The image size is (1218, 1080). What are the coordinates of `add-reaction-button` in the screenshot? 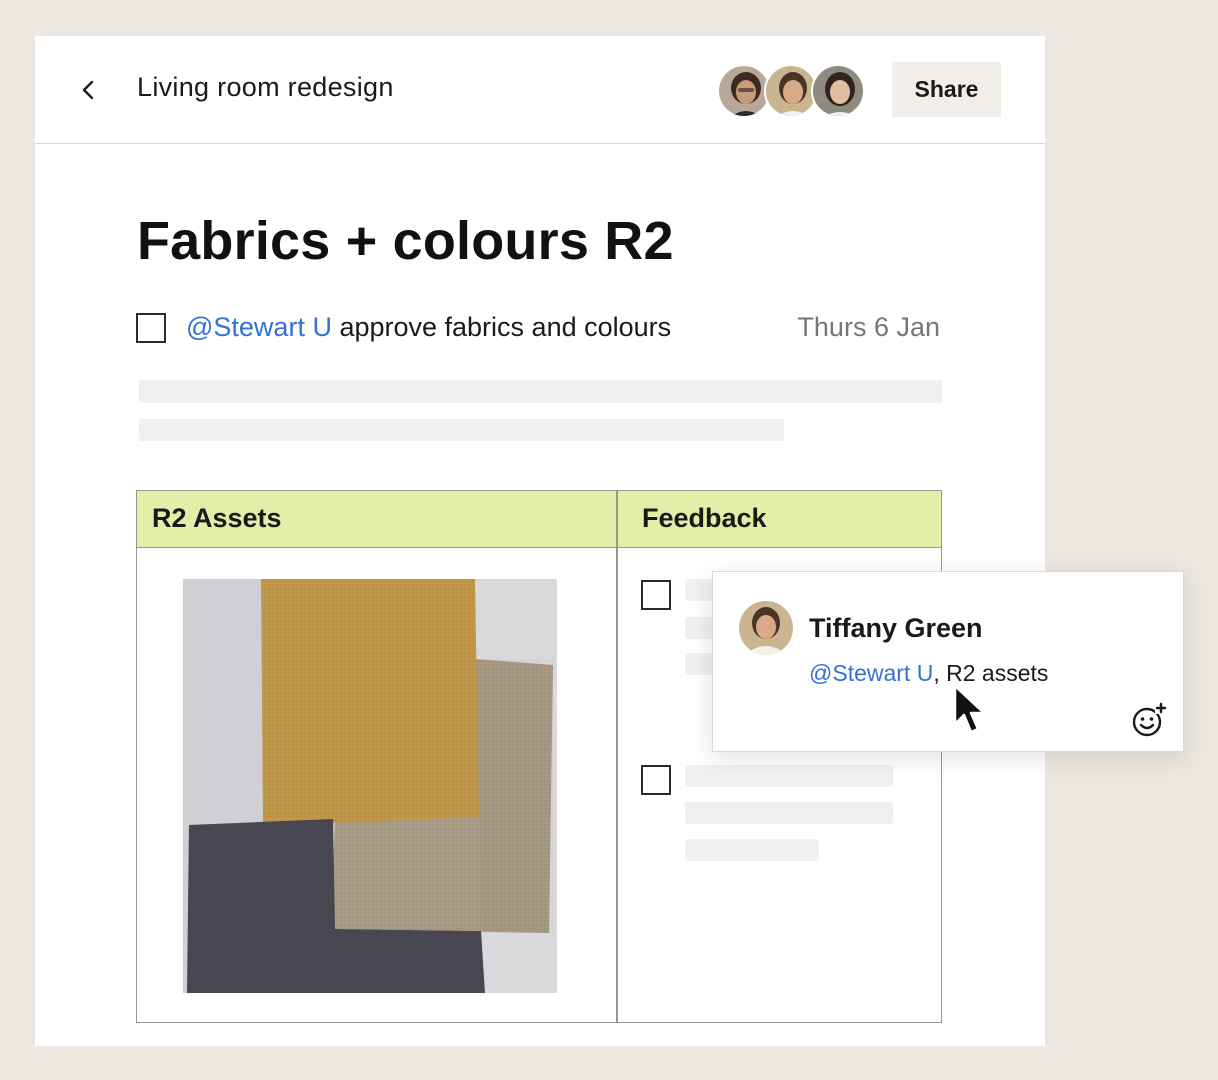 It's located at (1149, 720).